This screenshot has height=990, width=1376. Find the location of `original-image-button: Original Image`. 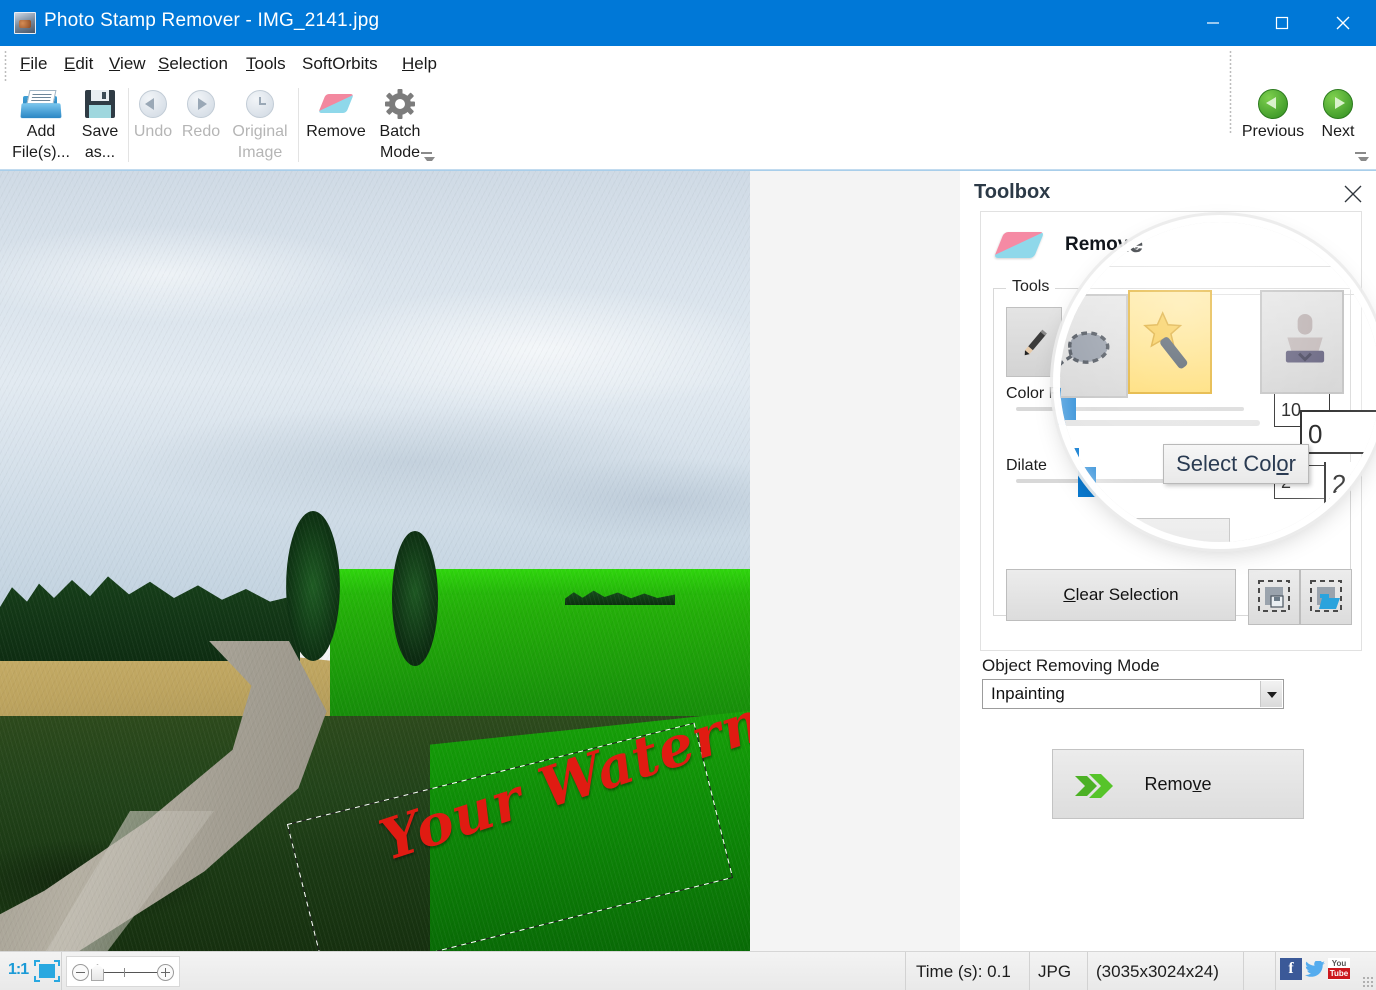

original-image-button: Original Image is located at coordinates (260, 123).